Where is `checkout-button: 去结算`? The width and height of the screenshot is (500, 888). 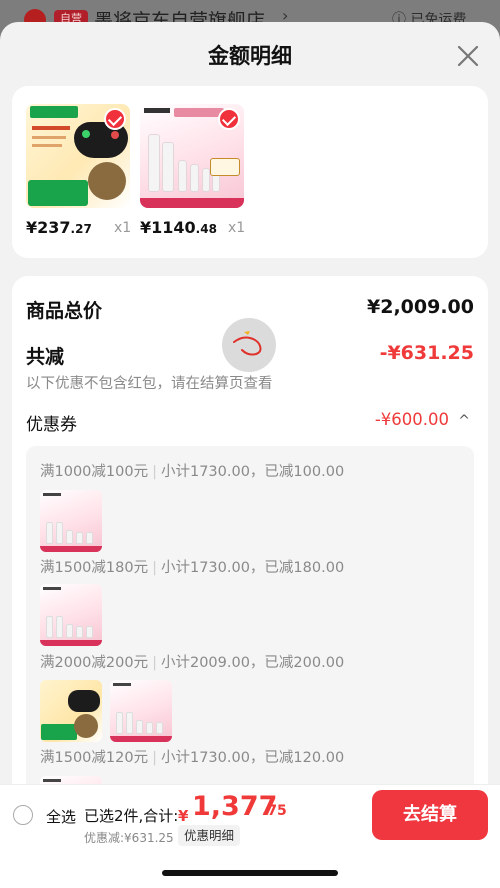
checkout-button: 去结算 is located at coordinates (430, 815).